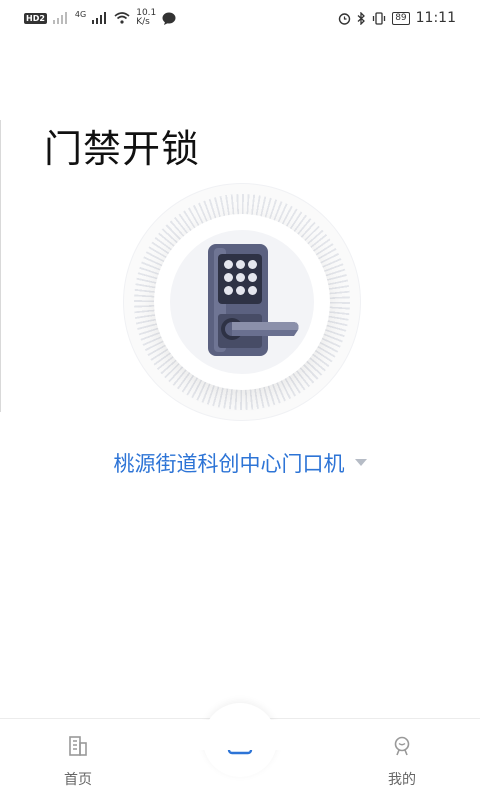  What do you see at coordinates (379, 18) in the screenshot?
I see `vibrate-icon` at bounding box center [379, 18].